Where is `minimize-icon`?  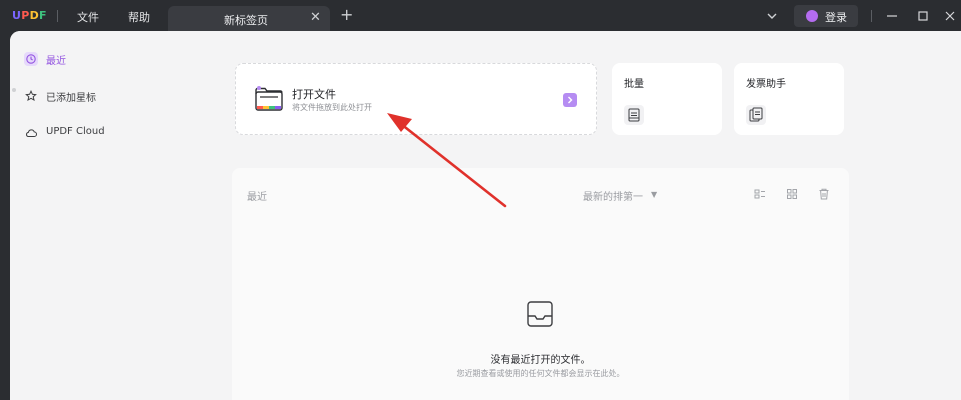 minimize-icon is located at coordinates (892, 16).